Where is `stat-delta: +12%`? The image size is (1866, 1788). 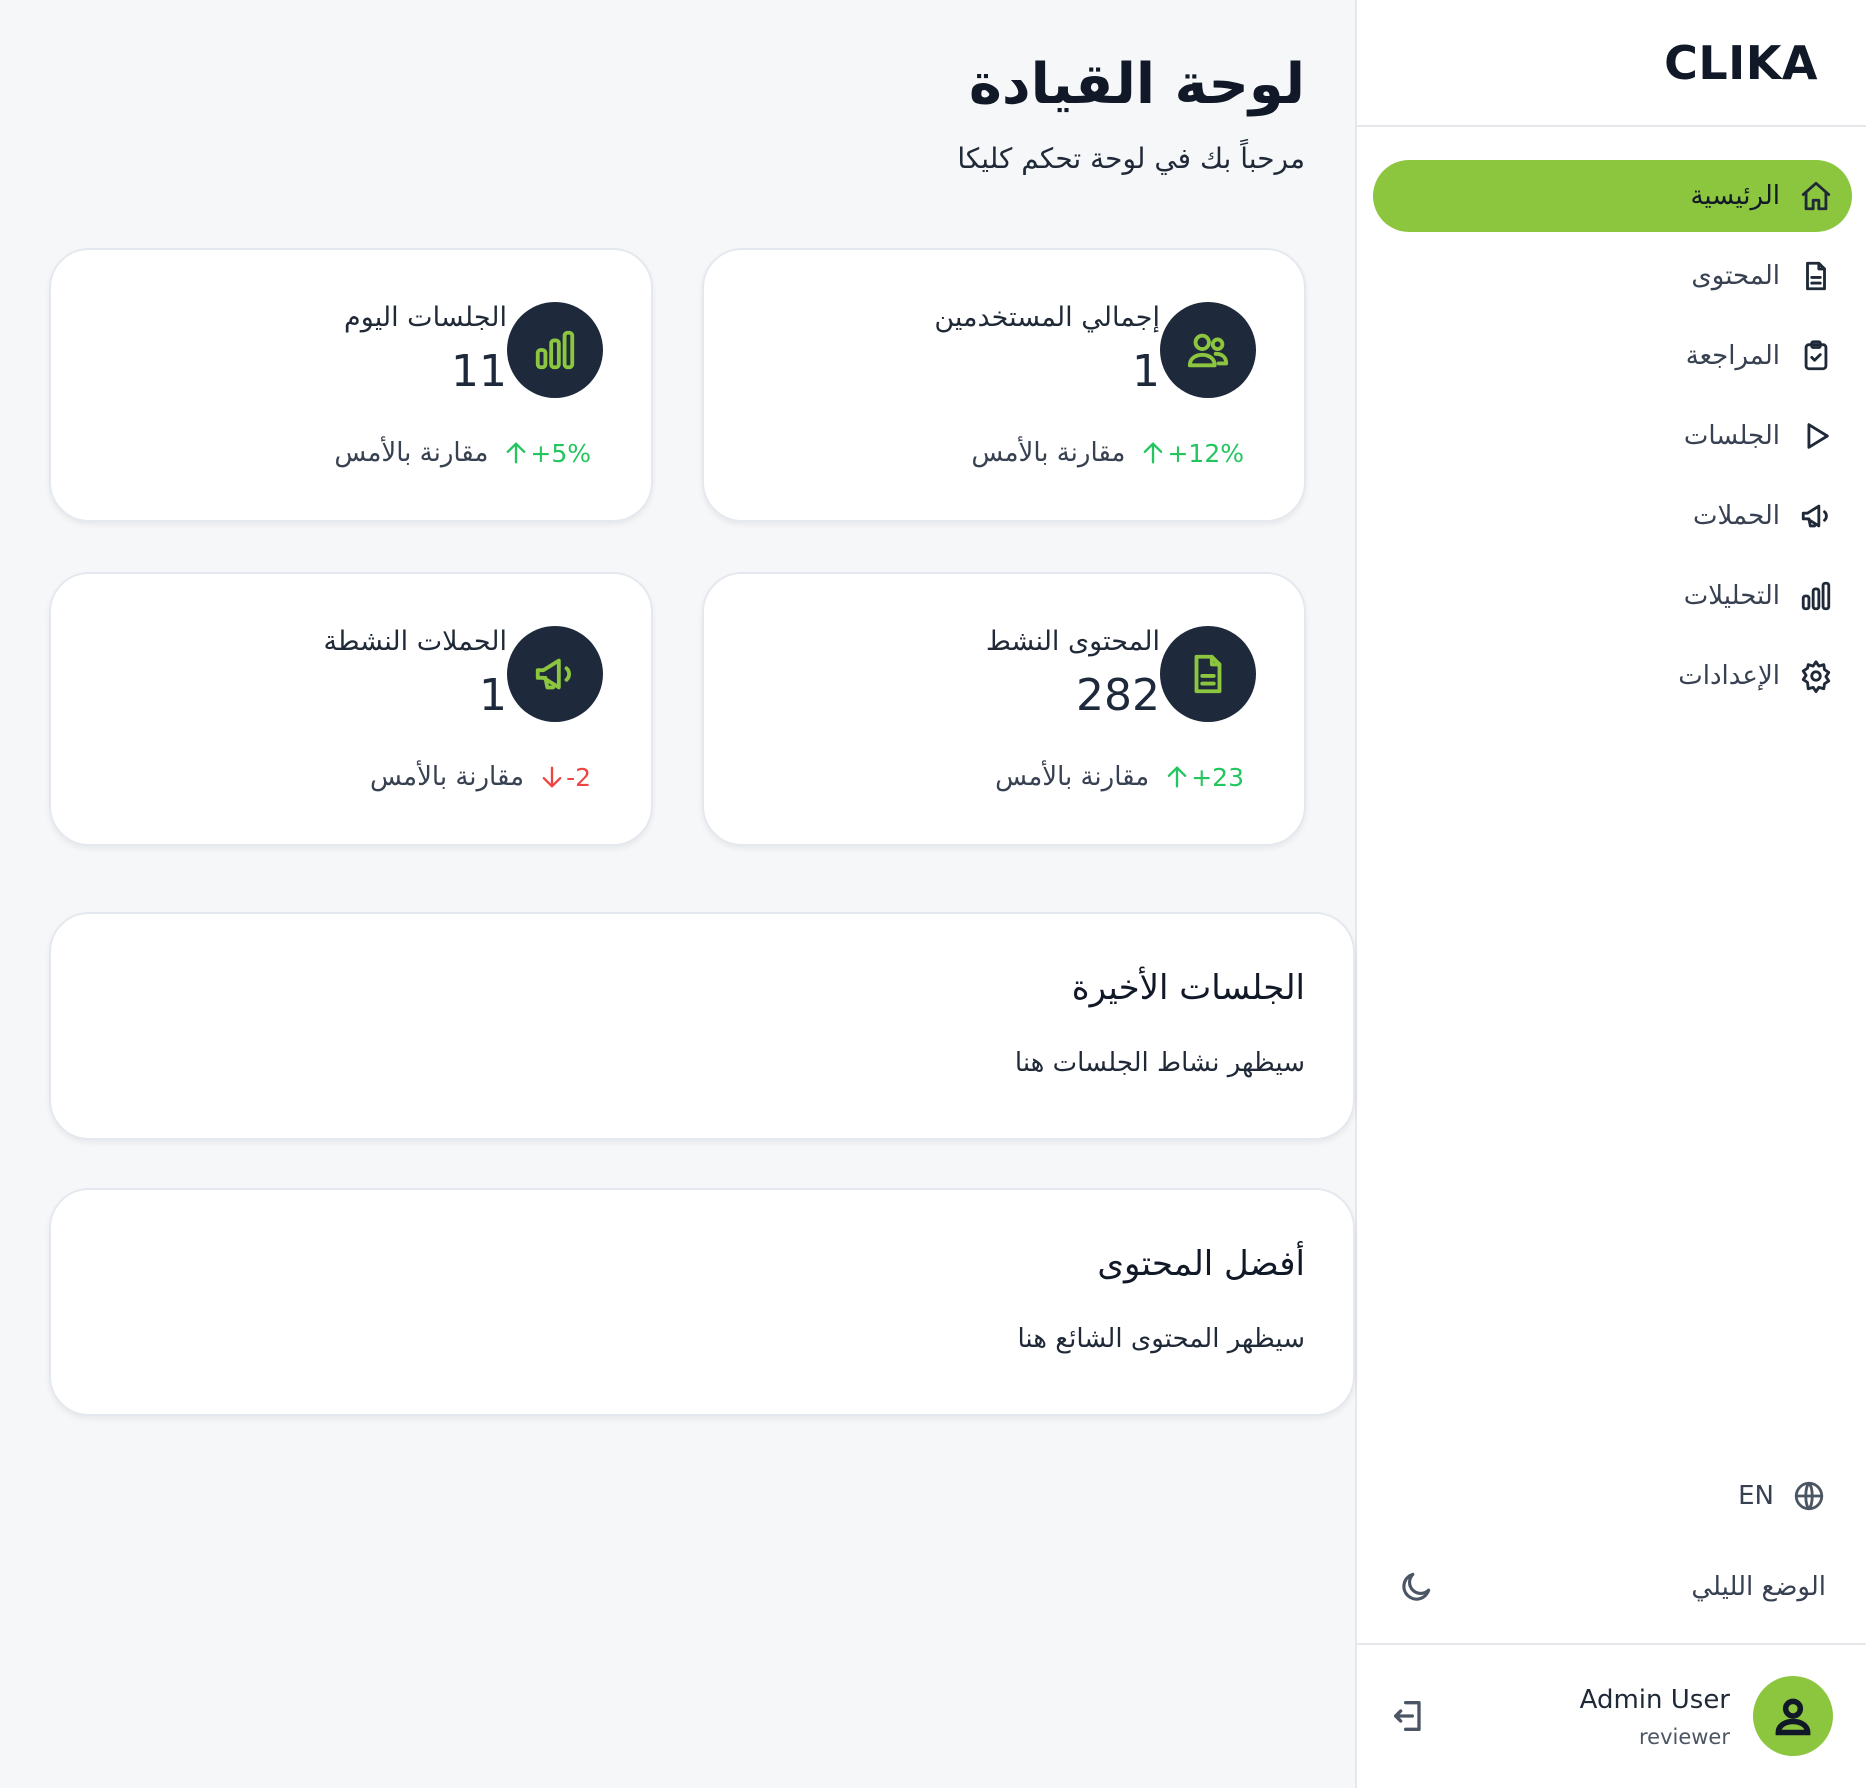
stat-delta: +12% is located at coordinates (1191, 453).